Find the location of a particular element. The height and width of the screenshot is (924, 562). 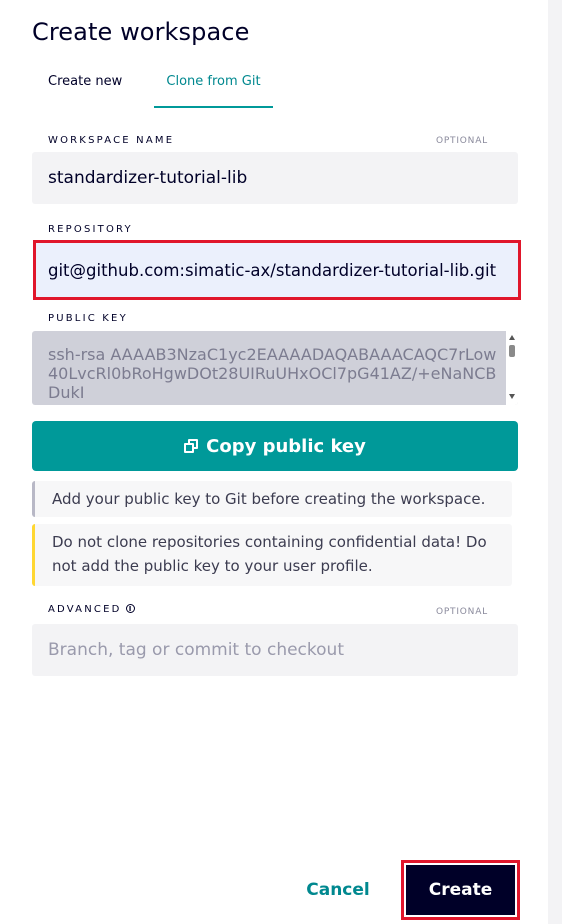

create-button-highlight: Create is located at coordinates (460, 890).